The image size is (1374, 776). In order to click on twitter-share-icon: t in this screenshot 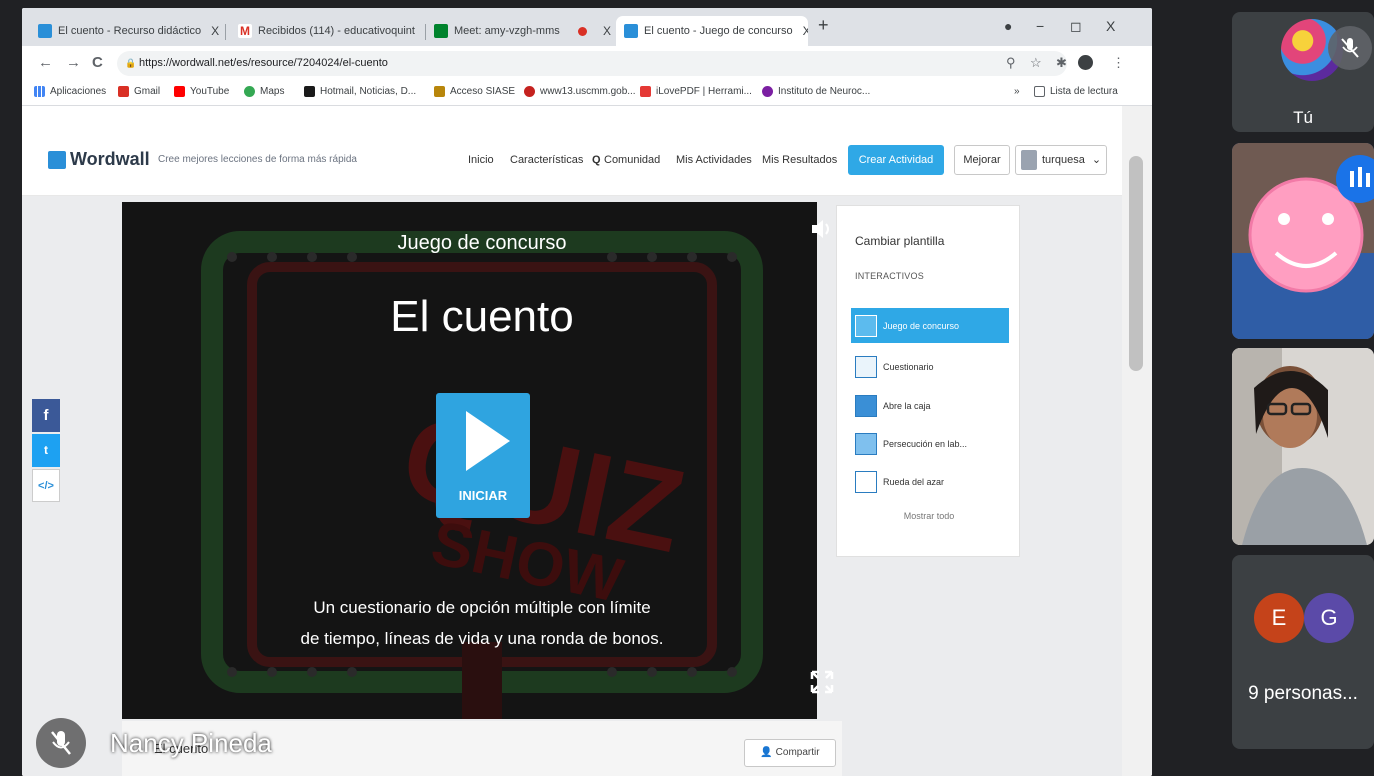, I will do `click(46, 450)`.